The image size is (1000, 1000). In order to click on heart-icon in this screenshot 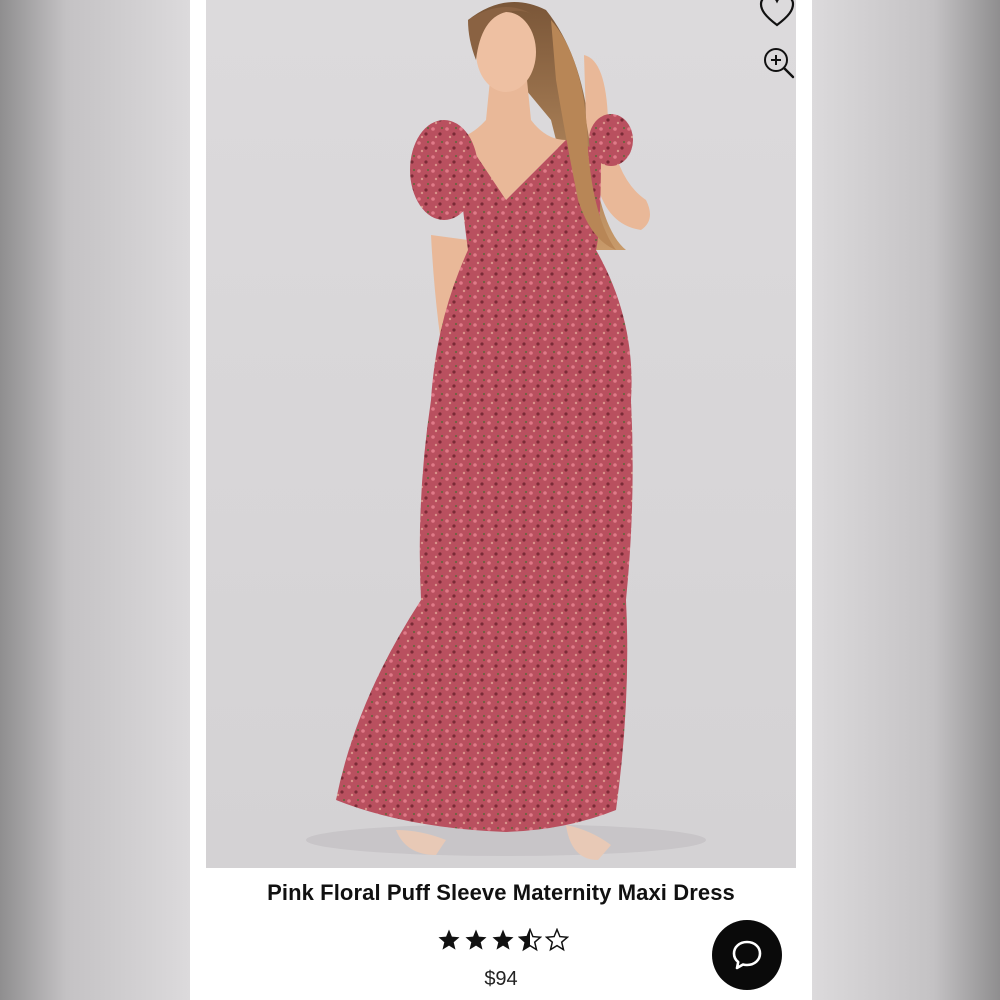, I will do `click(777, 13)`.